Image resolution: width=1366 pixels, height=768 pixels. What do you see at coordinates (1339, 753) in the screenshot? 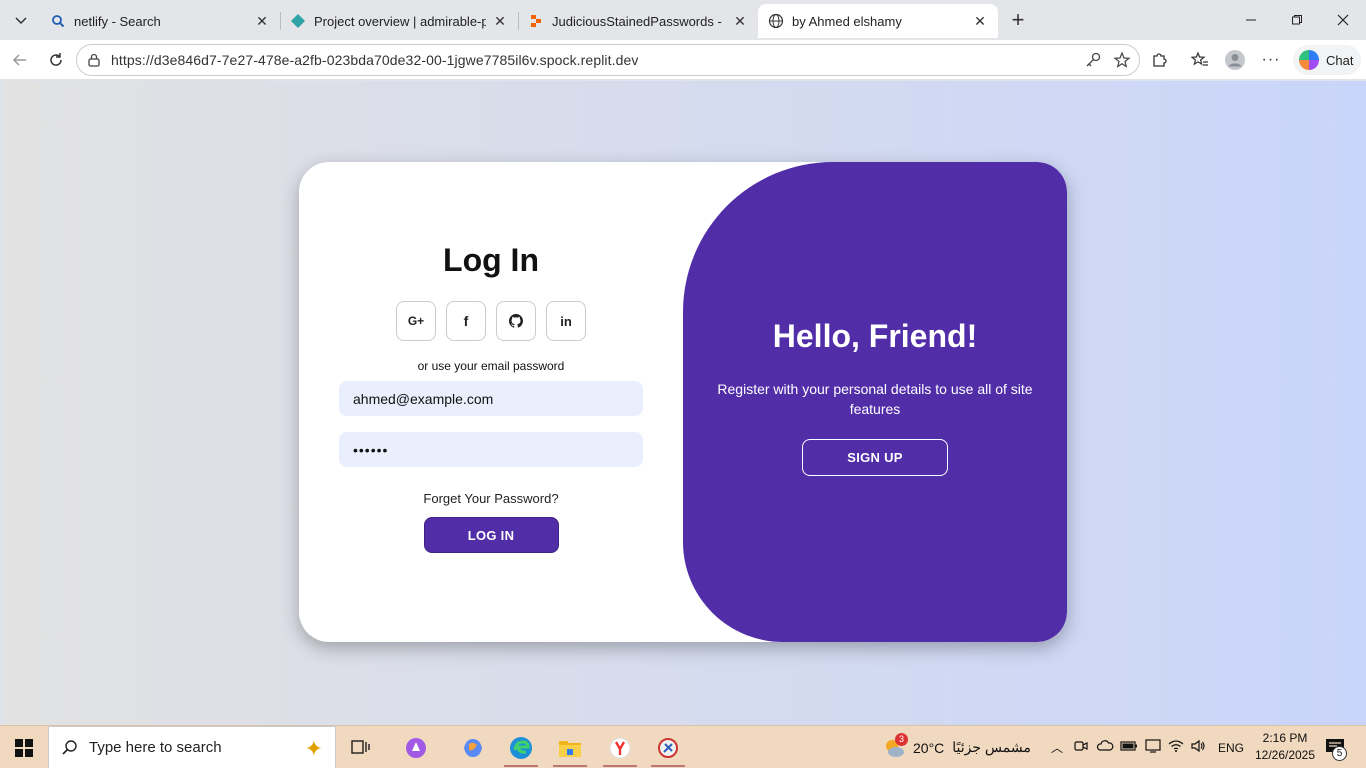
I see `notification-count: 5` at bounding box center [1339, 753].